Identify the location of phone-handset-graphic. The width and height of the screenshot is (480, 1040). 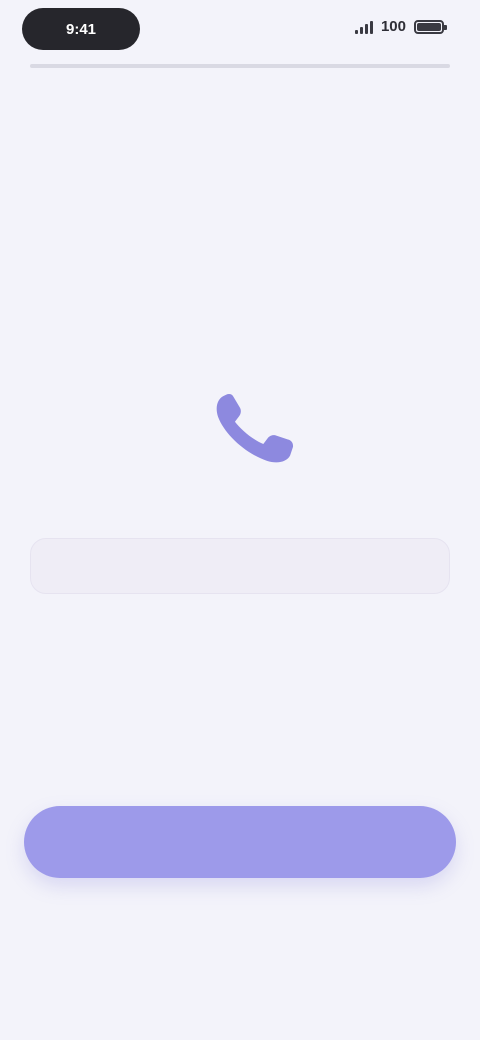
(255, 428).